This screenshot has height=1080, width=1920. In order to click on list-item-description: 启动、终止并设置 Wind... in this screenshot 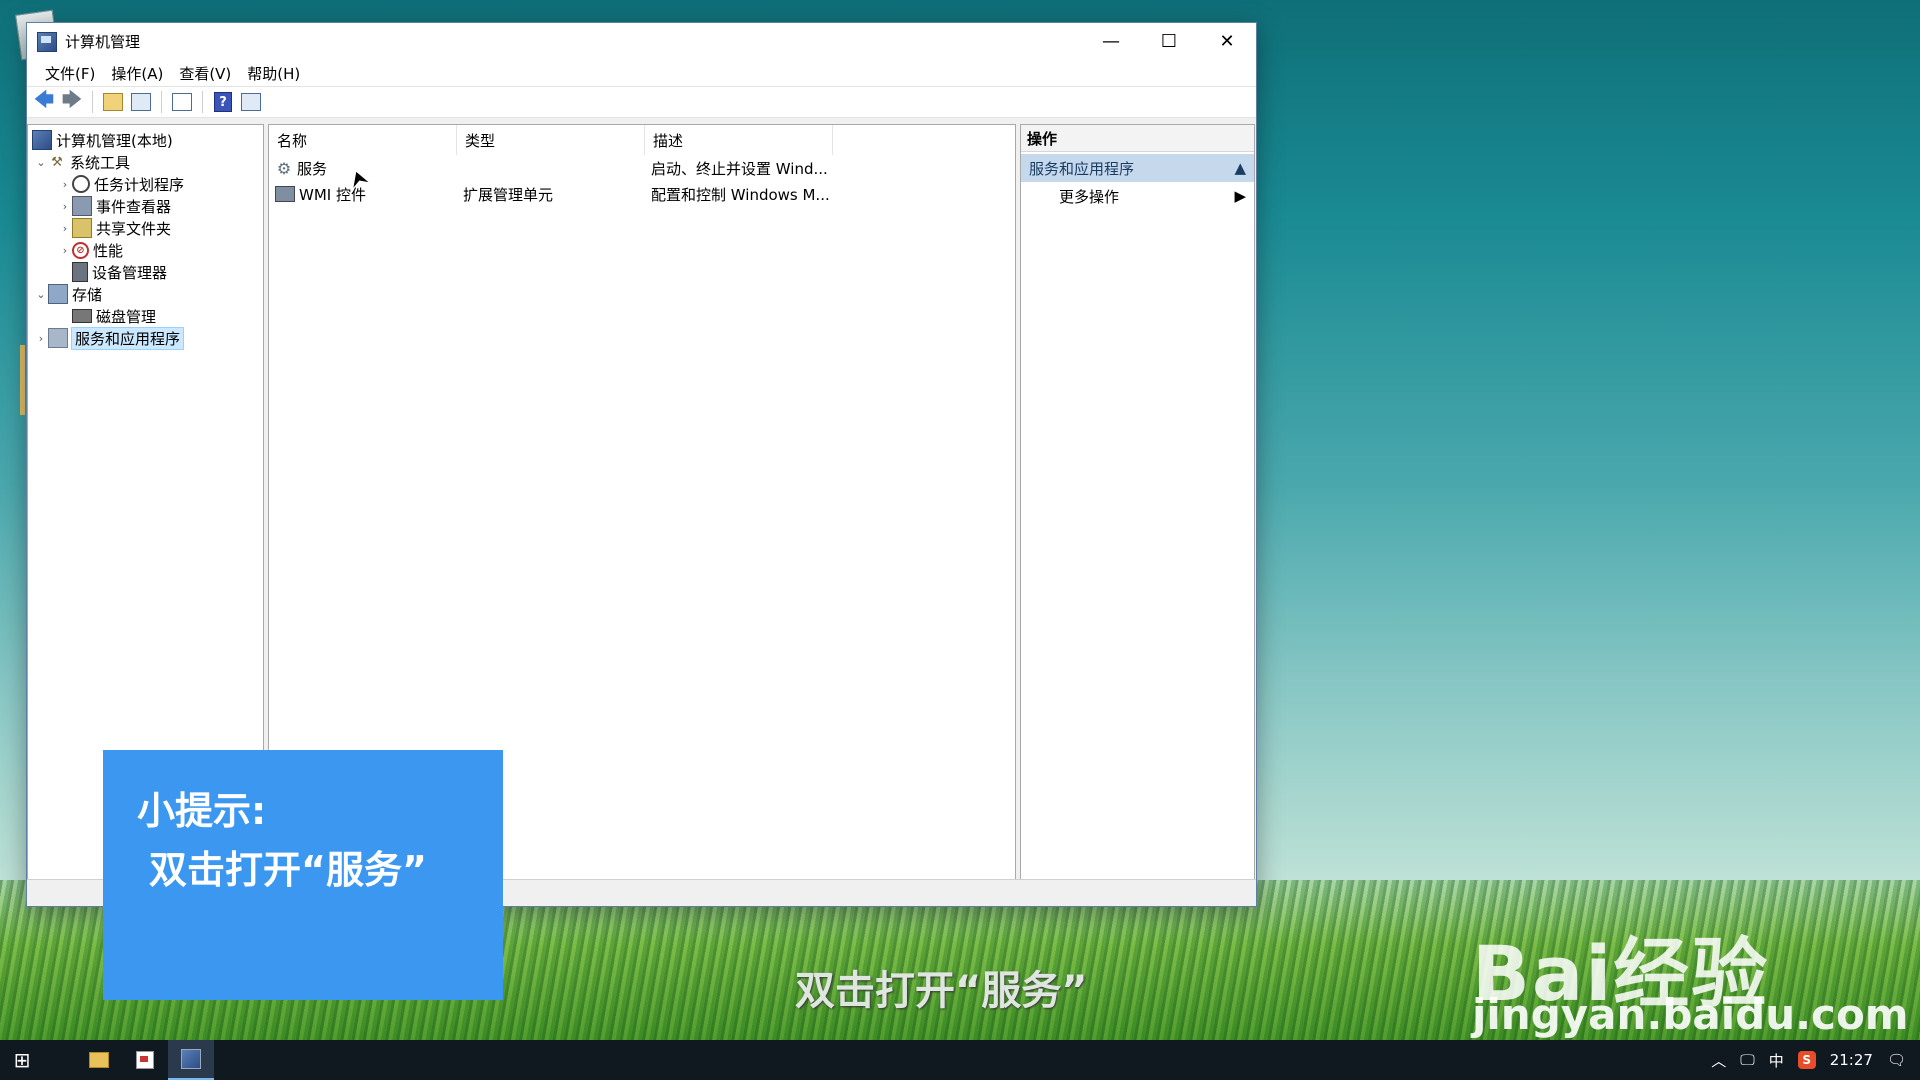, I will do `click(739, 168)`.